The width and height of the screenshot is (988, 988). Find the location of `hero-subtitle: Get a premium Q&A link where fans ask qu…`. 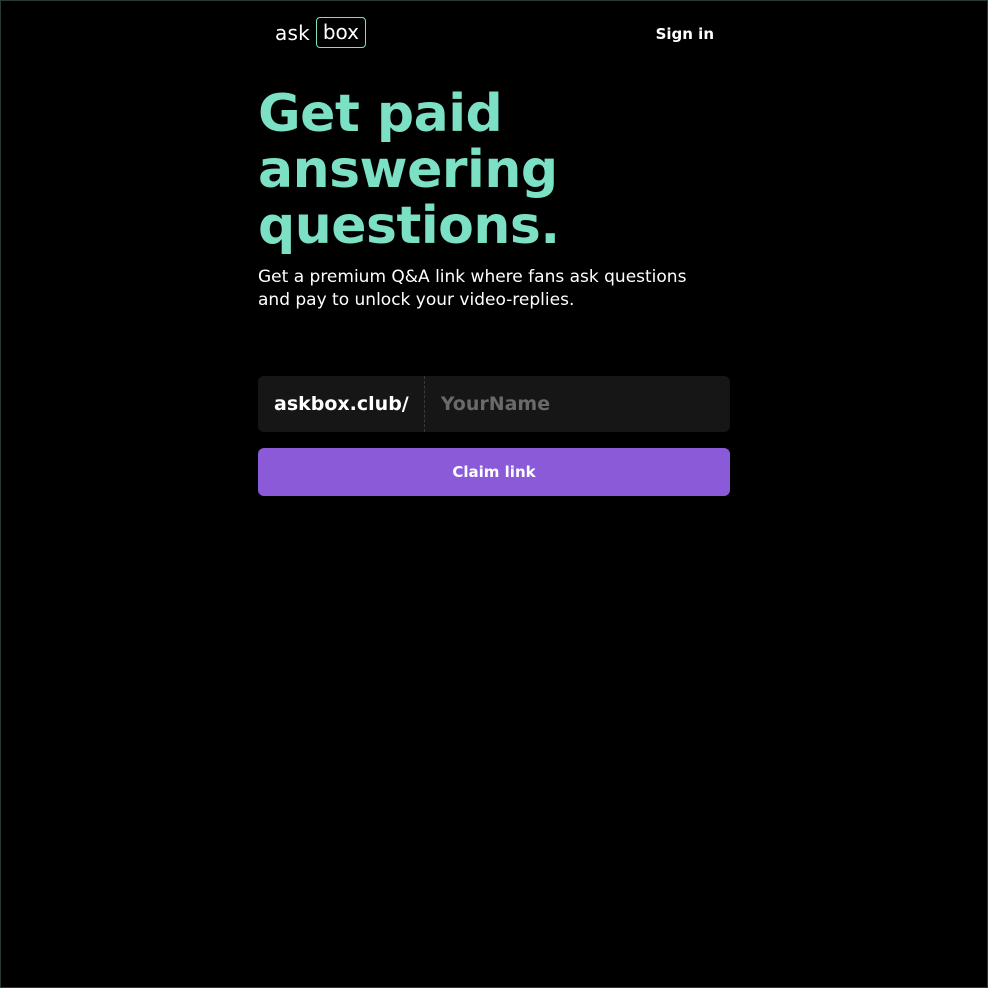

hero-subtitle: Get a premium Q&A link where fans ask qu… is located at coordinates (472, 288).